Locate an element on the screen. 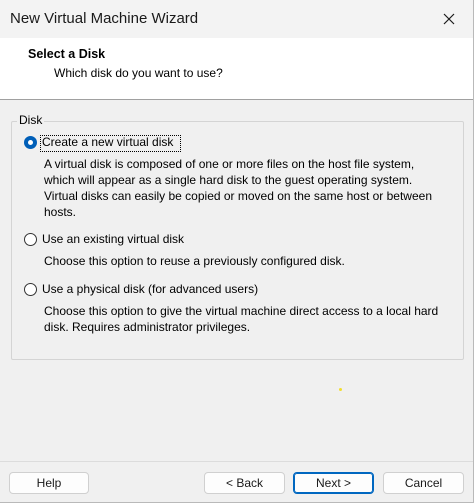 This screenshot has width=474, height=503. description-line: disk. Requires administrator privileges. is located at coordinates (147, 327).